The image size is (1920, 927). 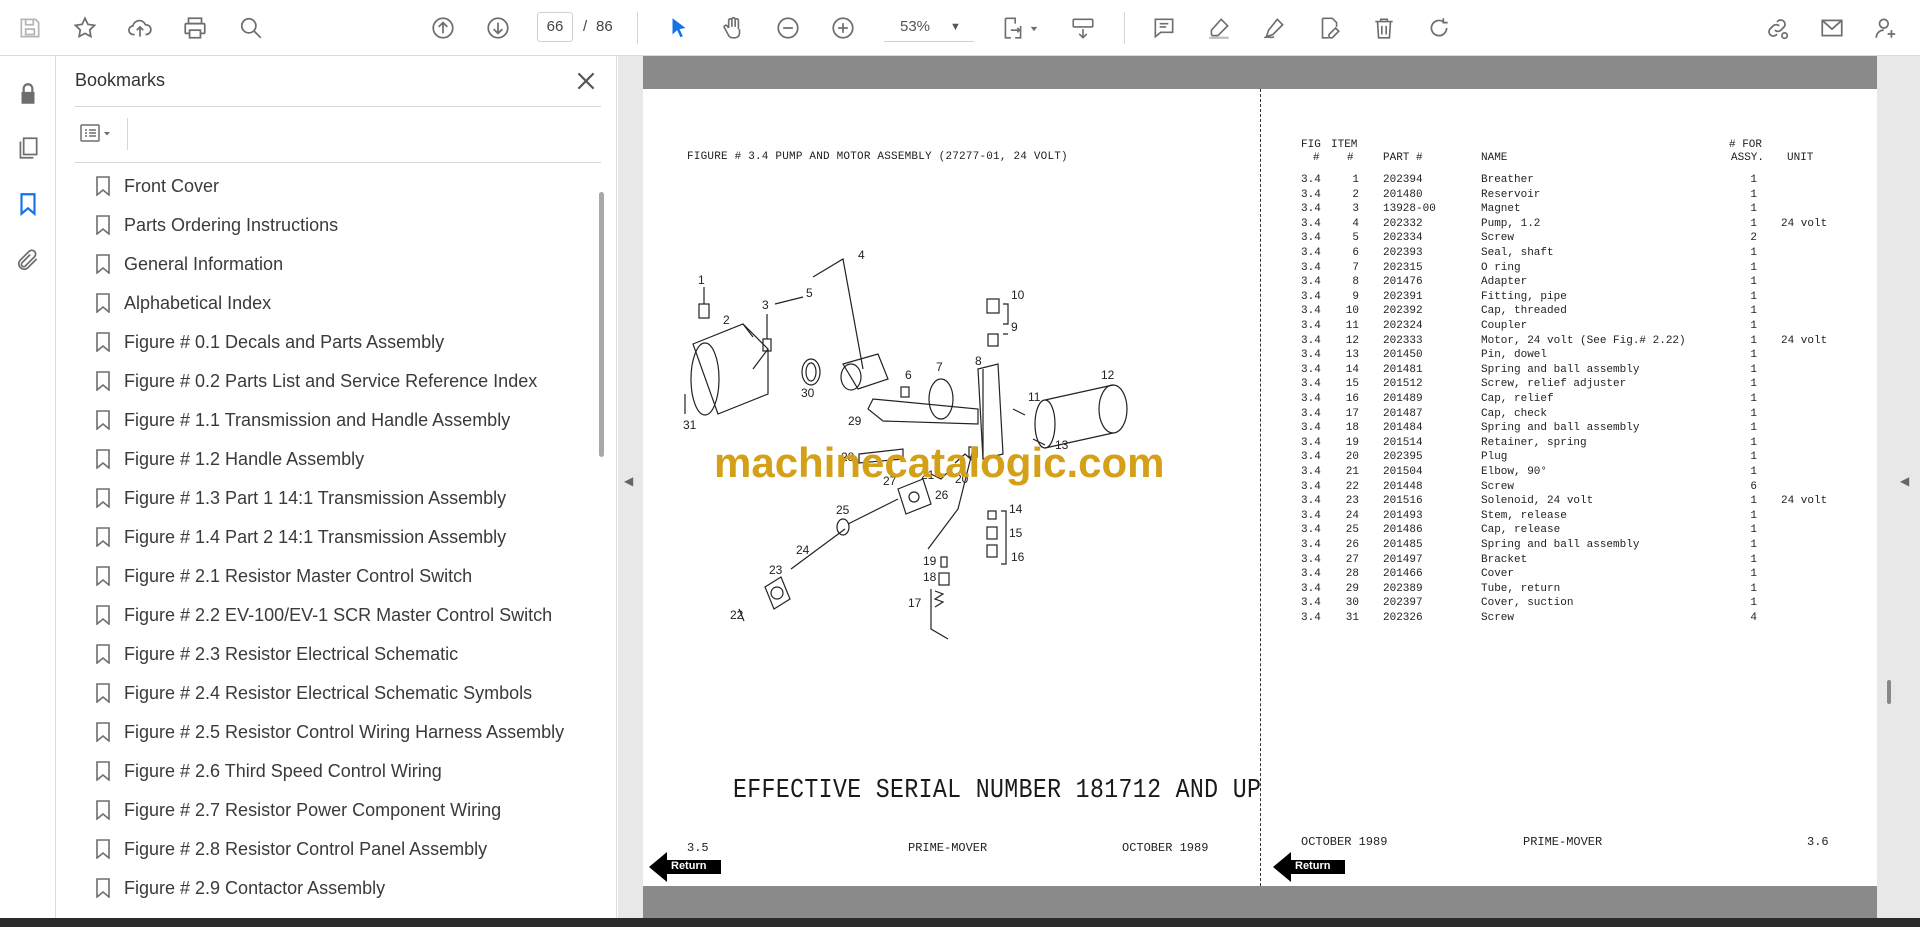 I want to click on cell-part: 202393, so click(x=1403, y=253).